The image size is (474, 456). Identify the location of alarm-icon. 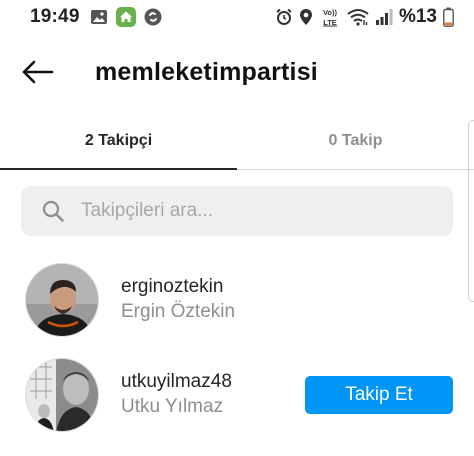
(284, 17).